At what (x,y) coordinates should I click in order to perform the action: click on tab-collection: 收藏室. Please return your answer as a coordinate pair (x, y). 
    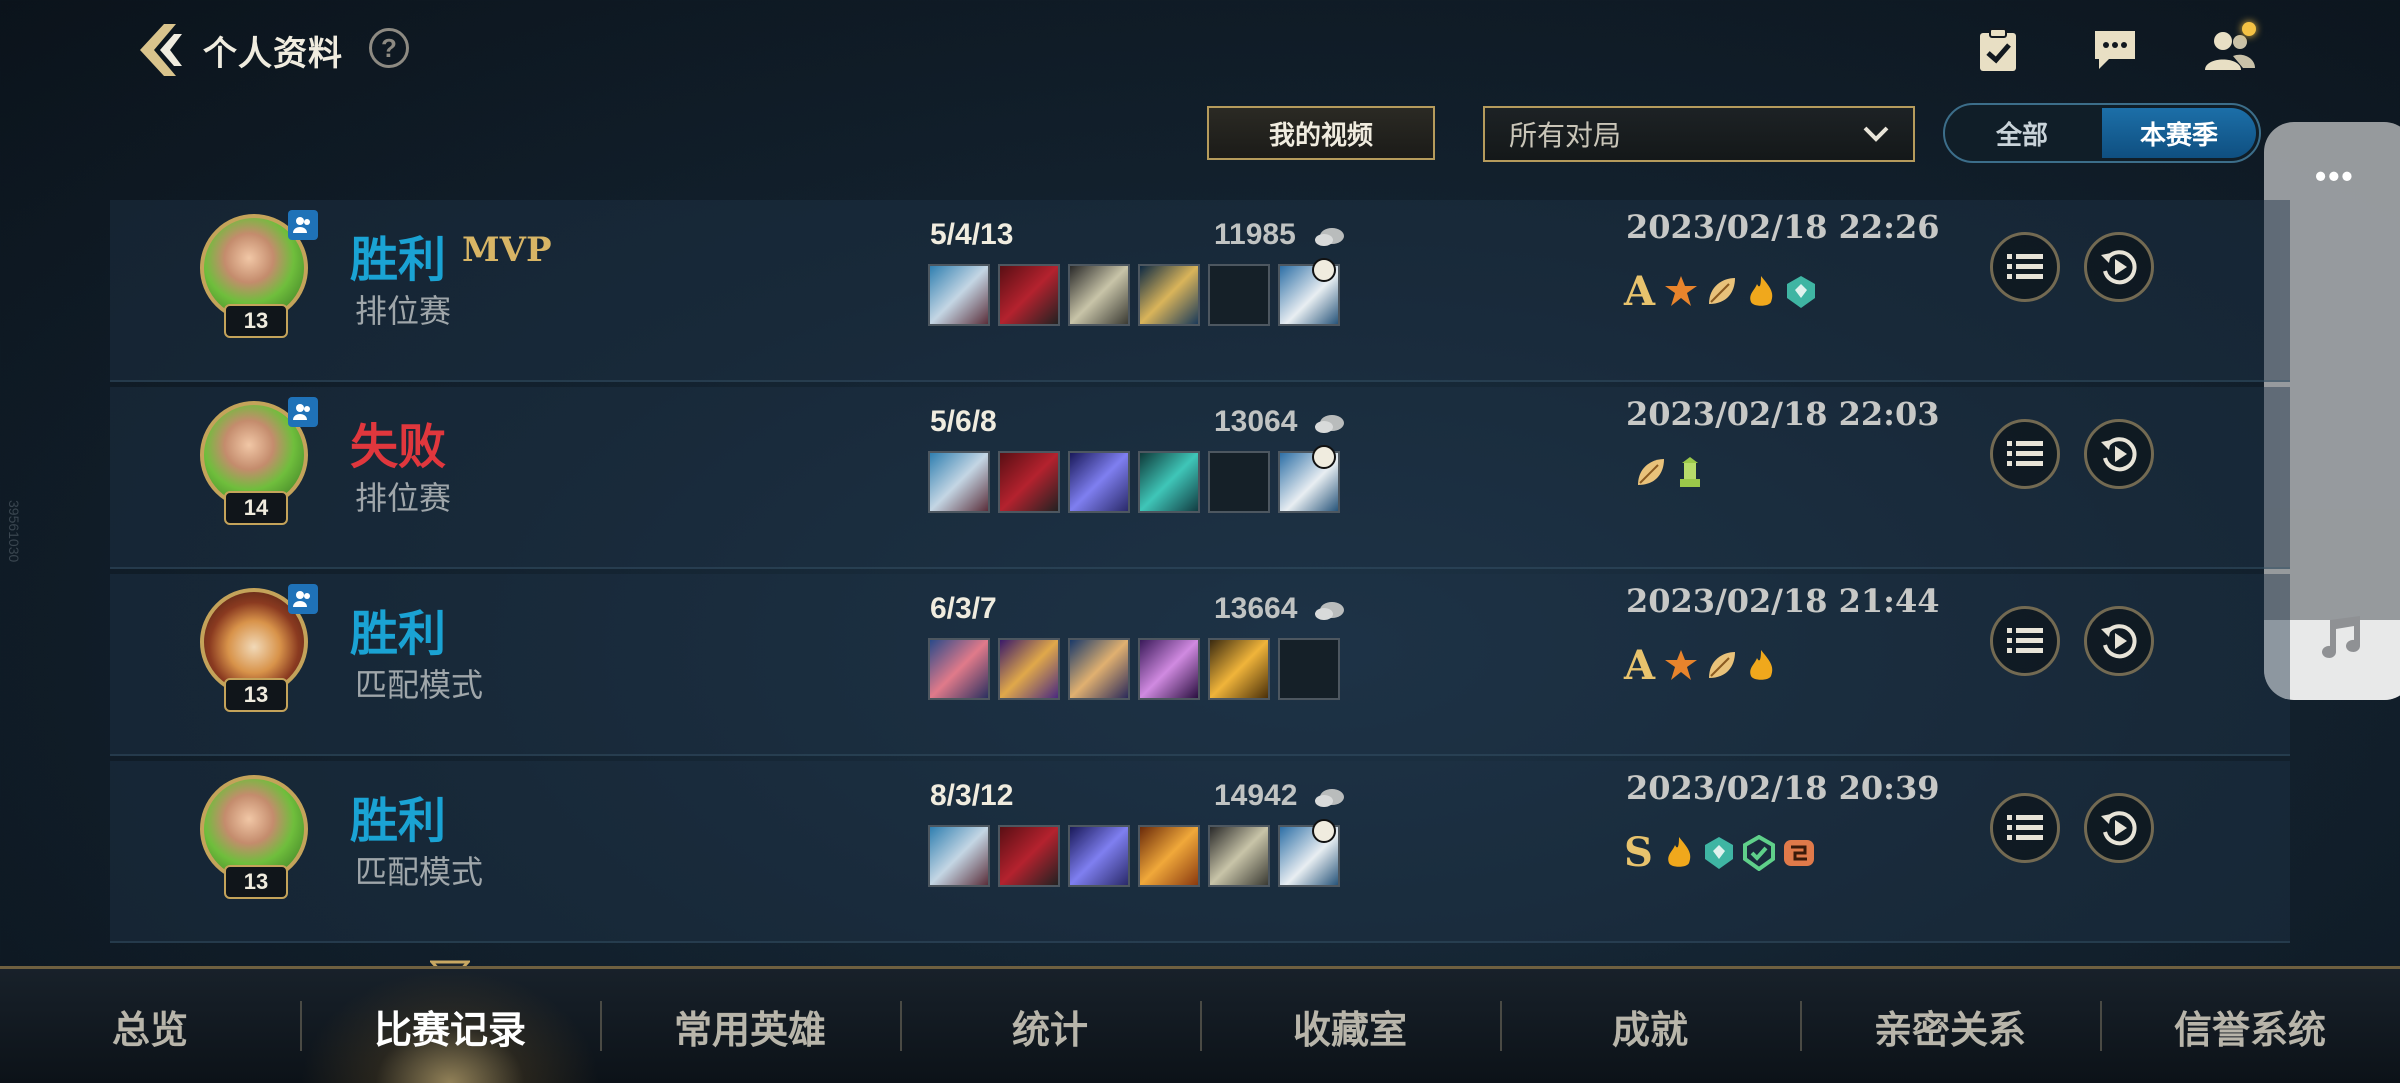
    Looking at the image, I should click on (1350, 1026).